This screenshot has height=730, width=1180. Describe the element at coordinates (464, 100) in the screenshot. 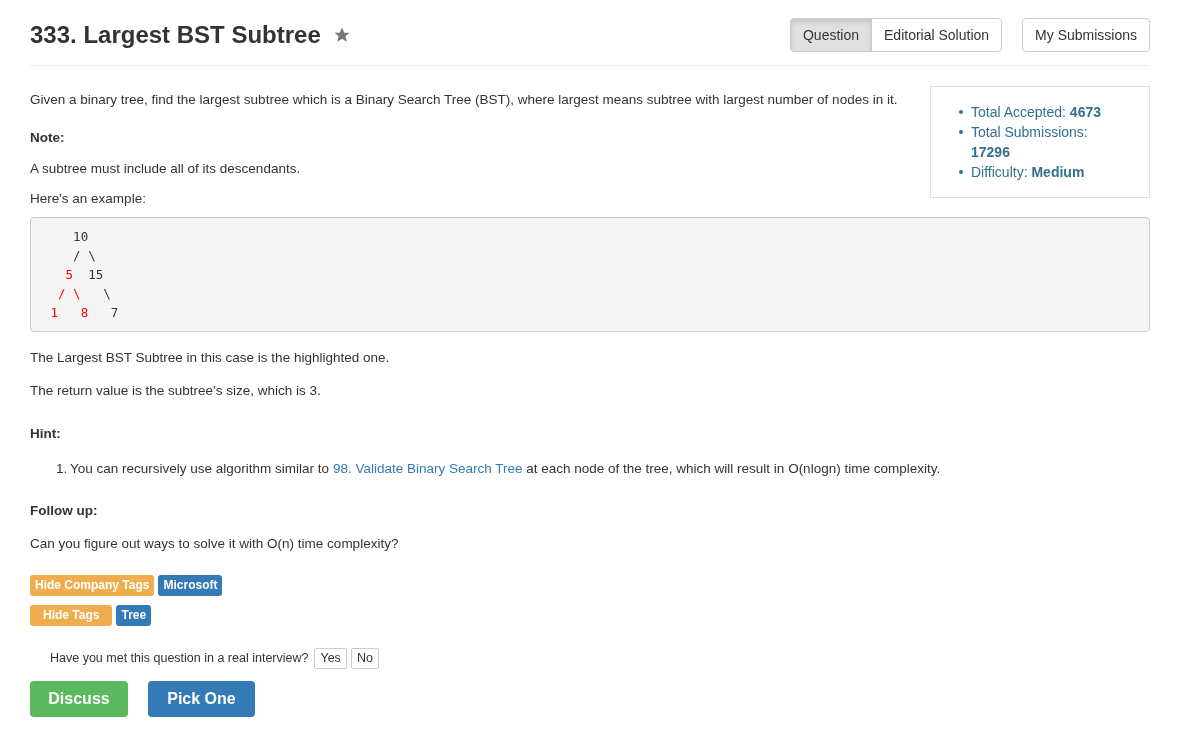

I see `description: Given a binary tree, find the largest subtree which is a Binary Search Tree (BST), where largest means subtree with largest number of nodes in it.` at that location.